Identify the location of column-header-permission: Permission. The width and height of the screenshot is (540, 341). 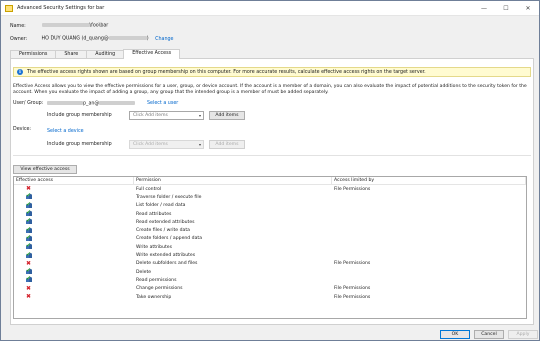
(233, 180).